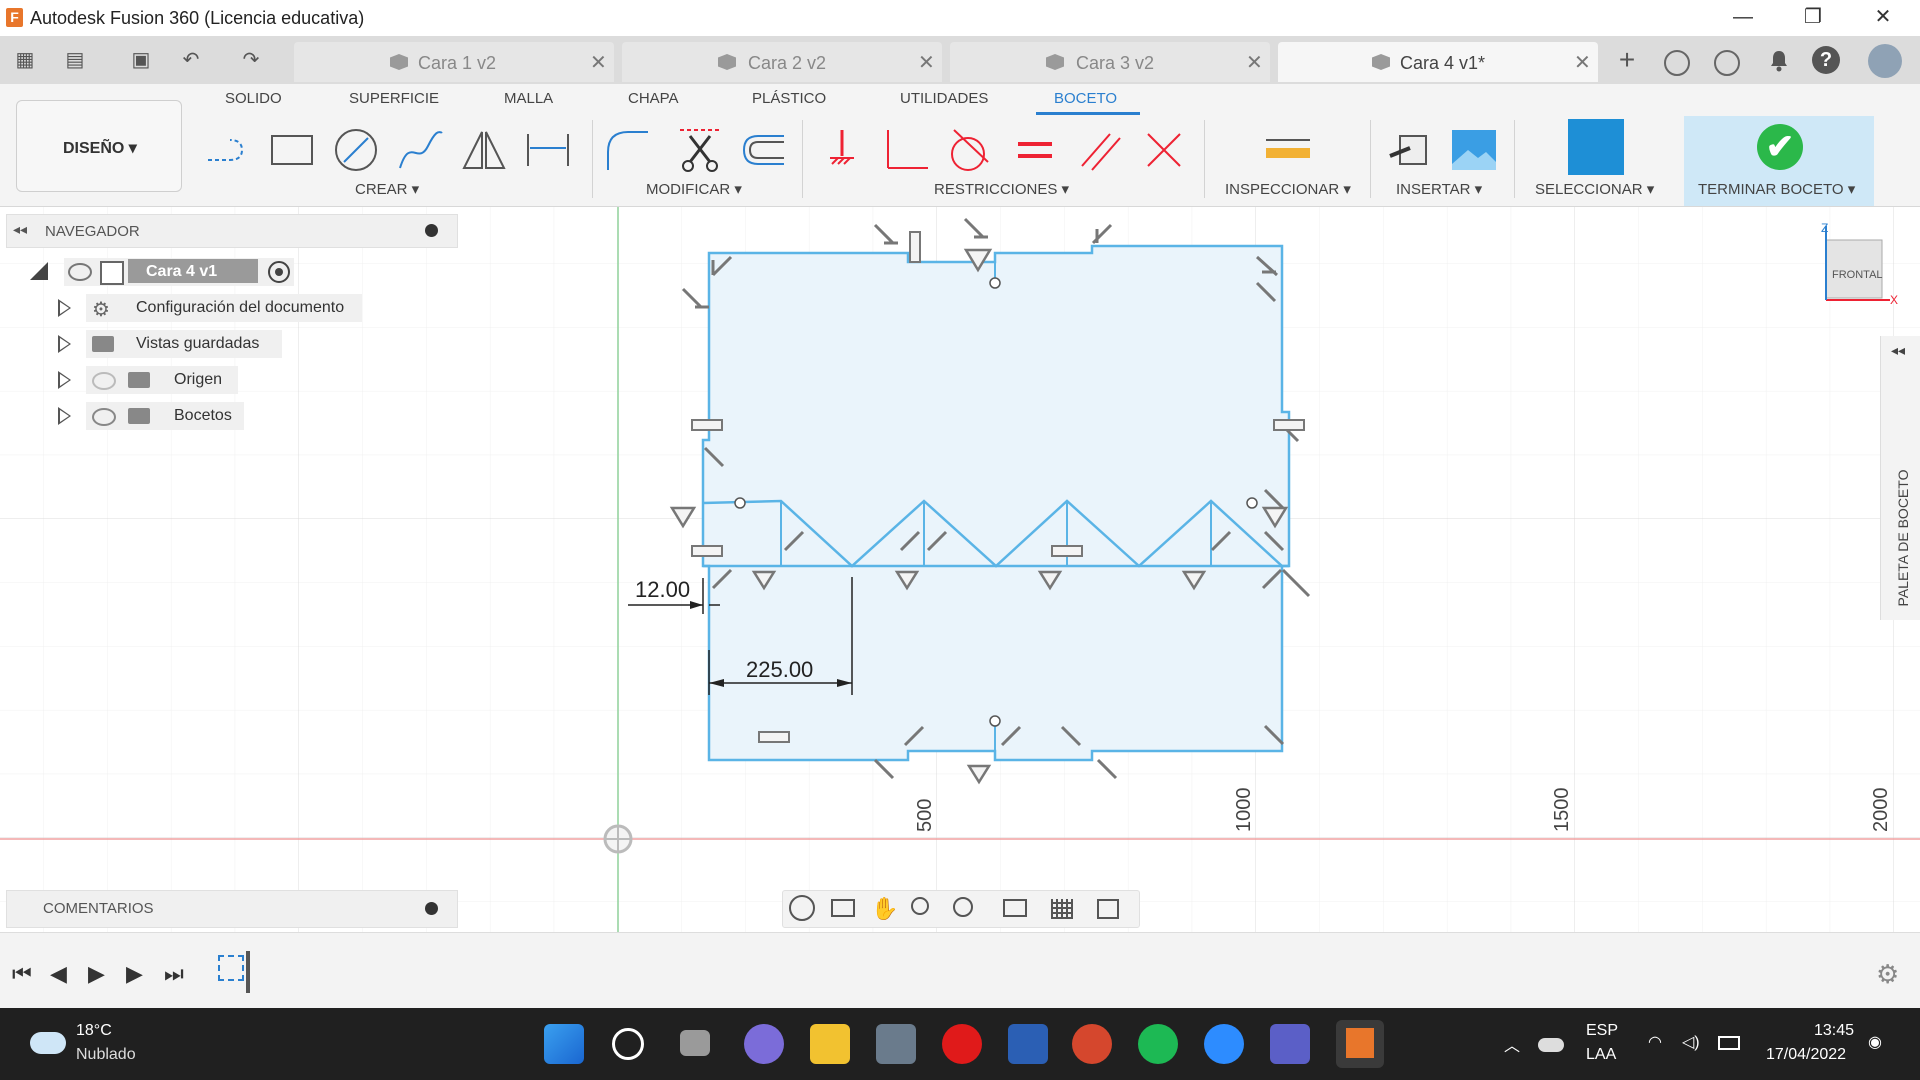 Image resolution: width=1920 pixels, height=1080 pixels. Describe the element at coordinates (1288, 189) in the screenshot. I see `inspeccionar-menu: INSPECCIONAR ▾` at that location.